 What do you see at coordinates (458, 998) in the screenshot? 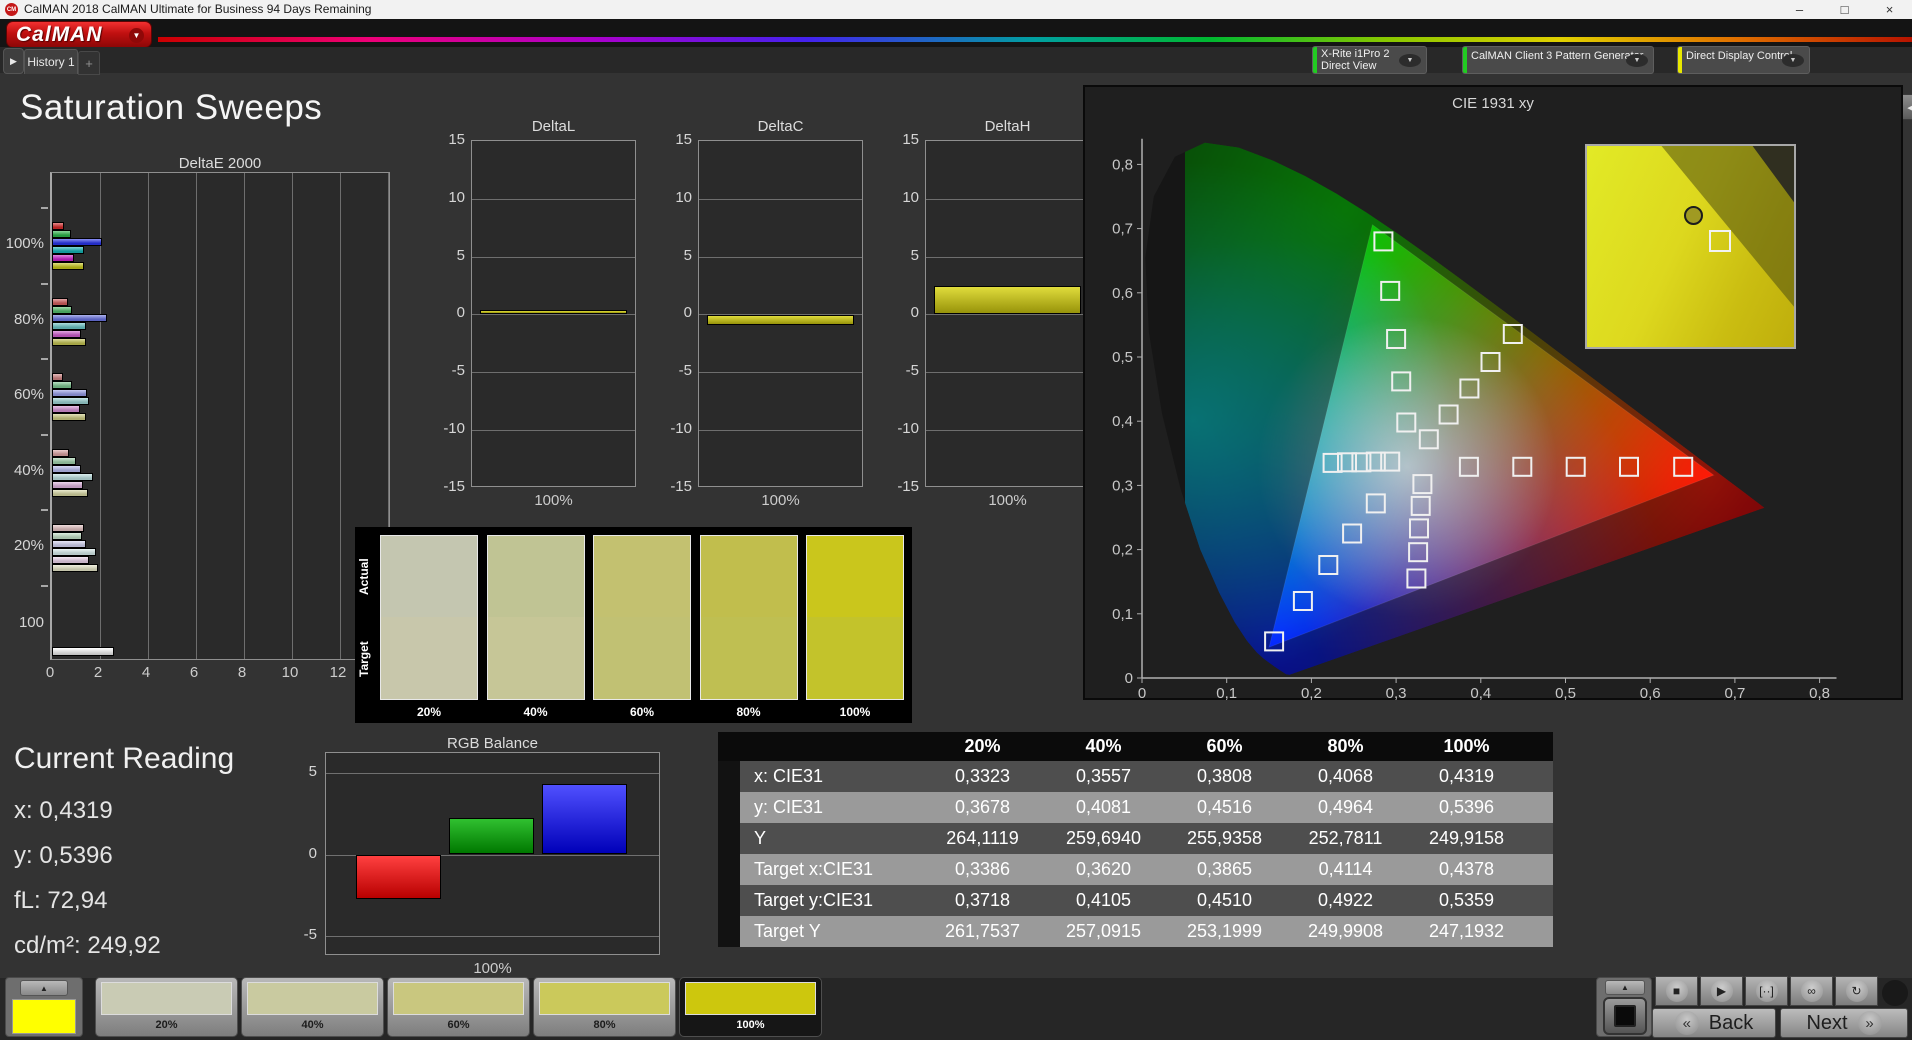
I see `pattern-swatch` at bounding box center [458, 998].